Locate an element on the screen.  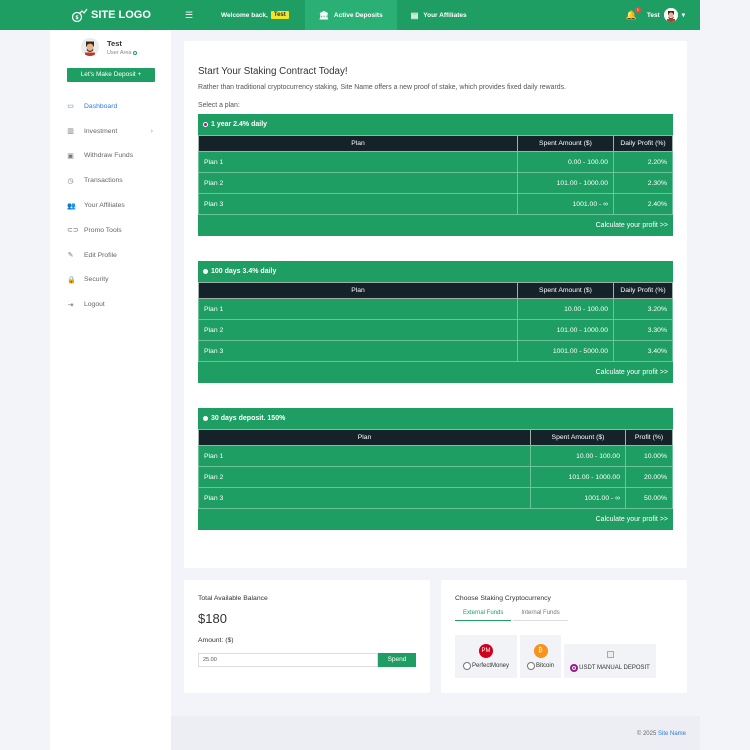
perfectmoney-icon: PM is located at coordinates (486, 650).